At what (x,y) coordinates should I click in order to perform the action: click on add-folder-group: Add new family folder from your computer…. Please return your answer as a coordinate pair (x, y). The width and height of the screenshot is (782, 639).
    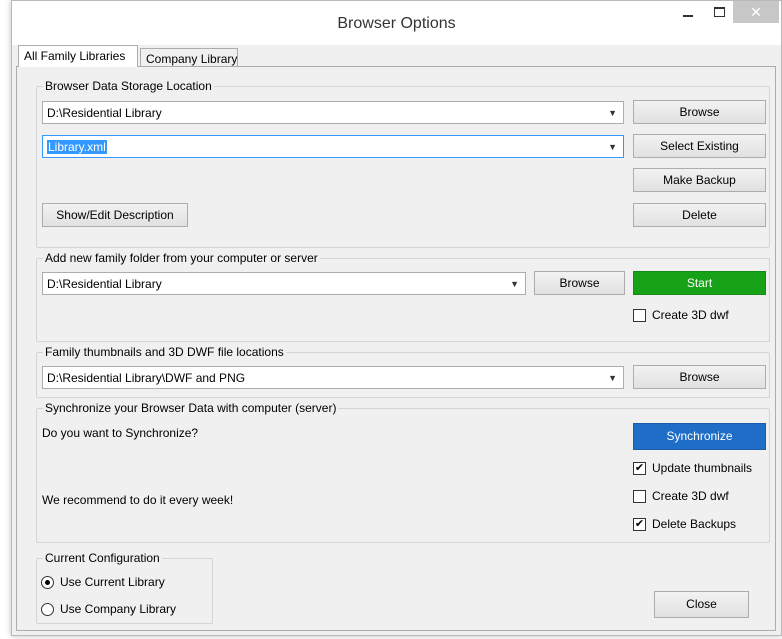
    Looking at the image, I should click on (403, 296).